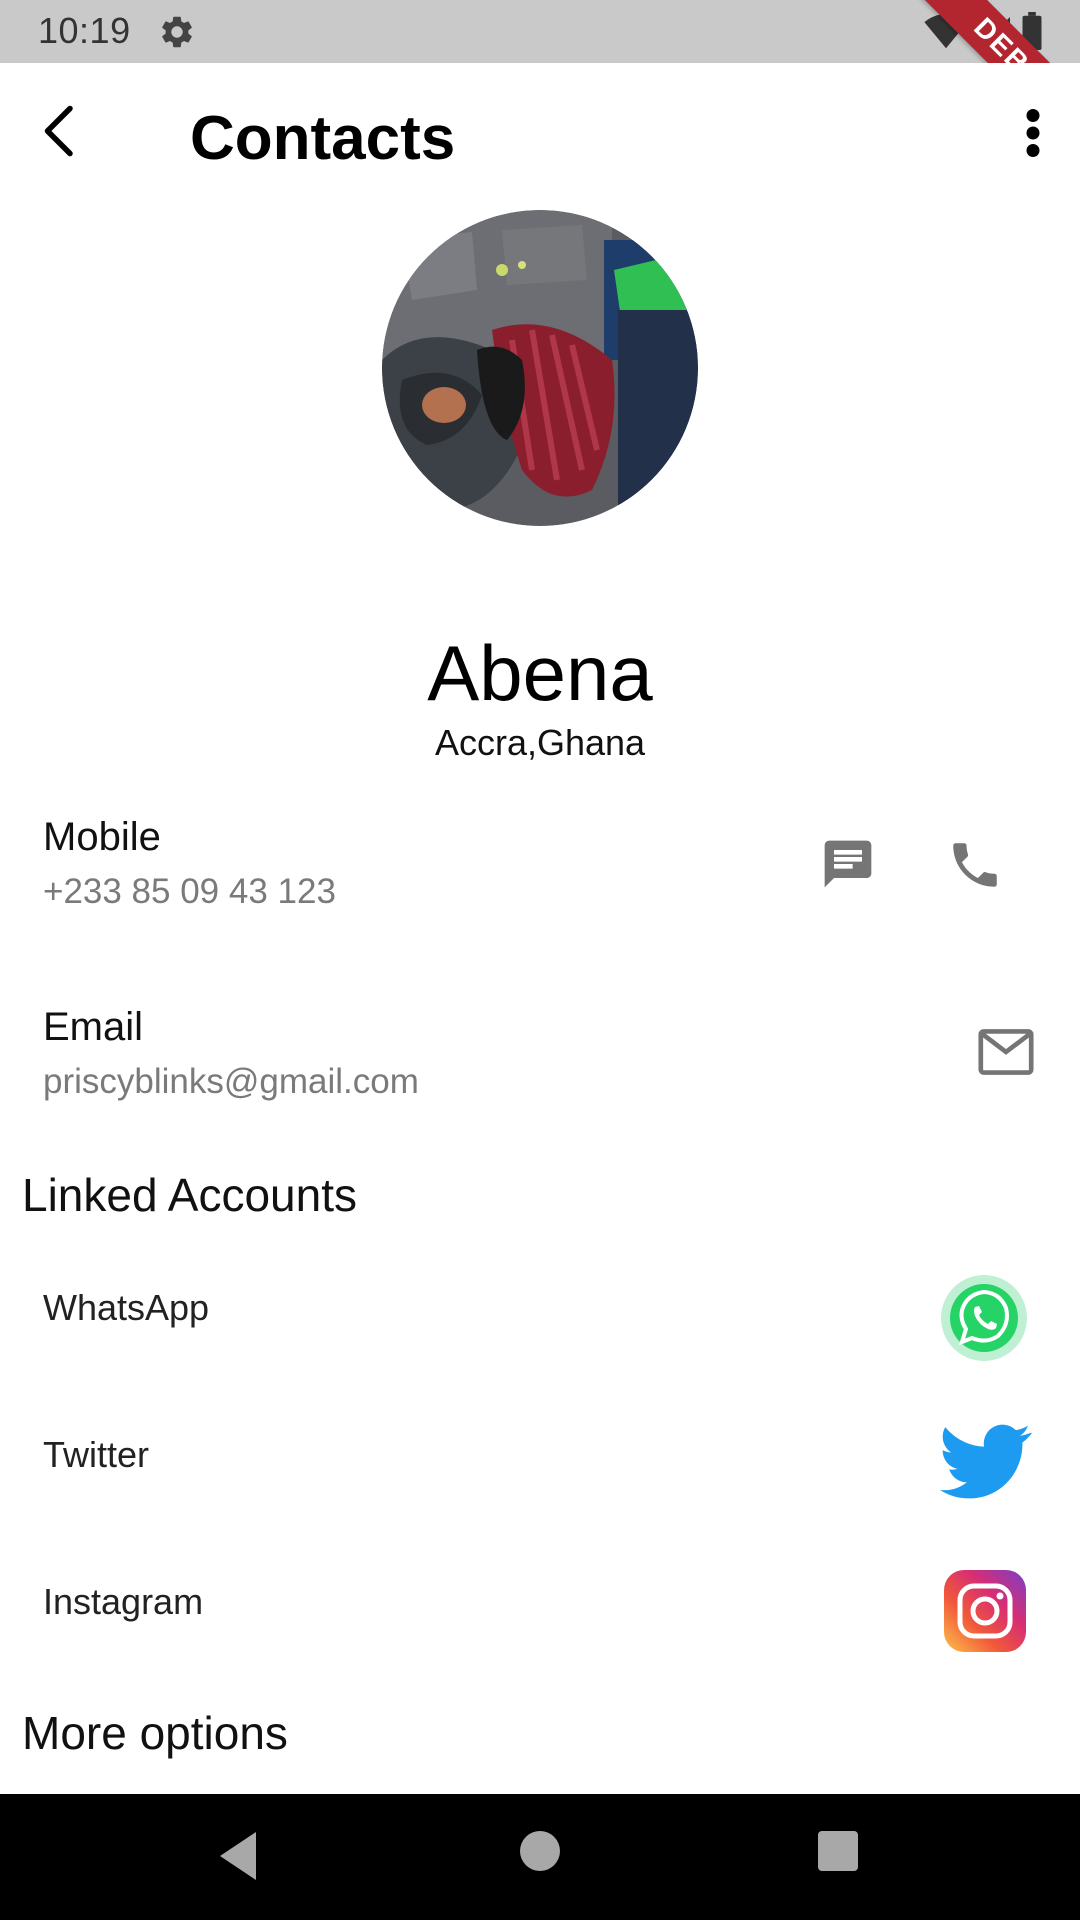 The image size is (1080, 1920). Describe the element at coordinates (838, 1851) in the screenshot. I see `nav-recents-icon` at that location.